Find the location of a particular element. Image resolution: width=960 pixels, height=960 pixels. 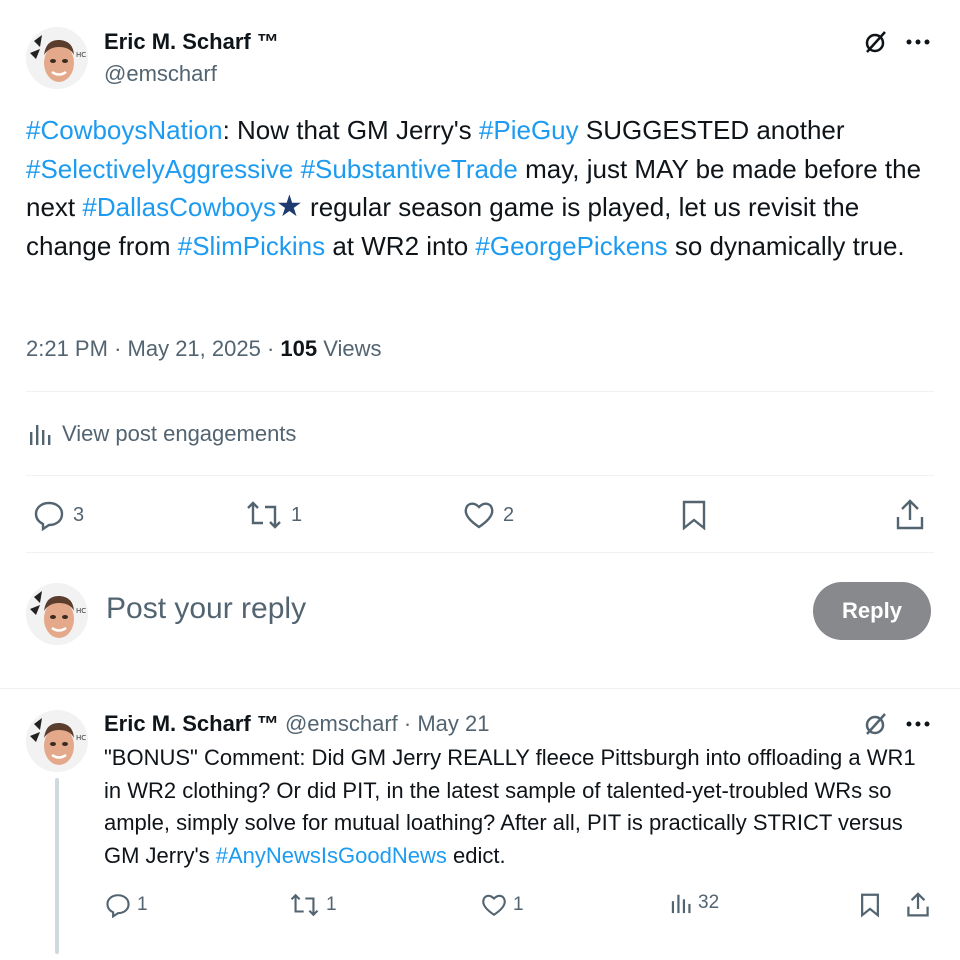

like-action: 1 is located at coordinates (502, 905).